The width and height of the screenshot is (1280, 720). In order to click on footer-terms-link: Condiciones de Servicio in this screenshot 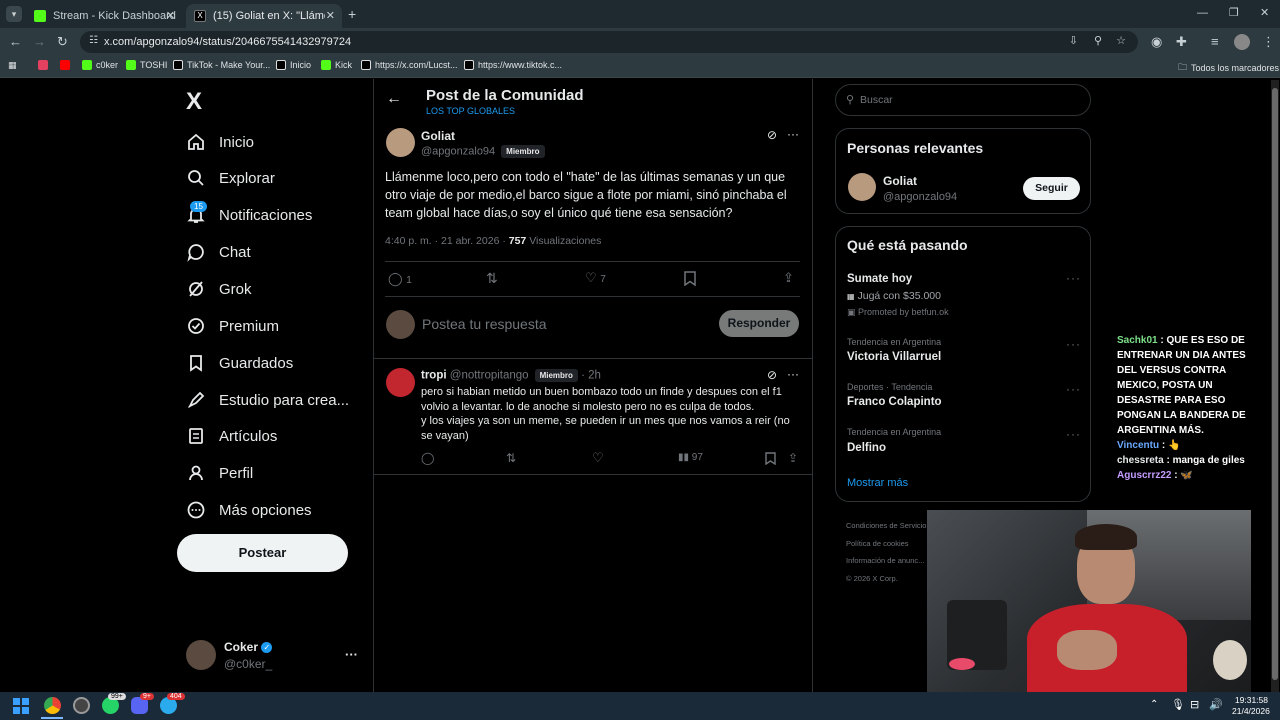, I will do `click(888, 526)`.